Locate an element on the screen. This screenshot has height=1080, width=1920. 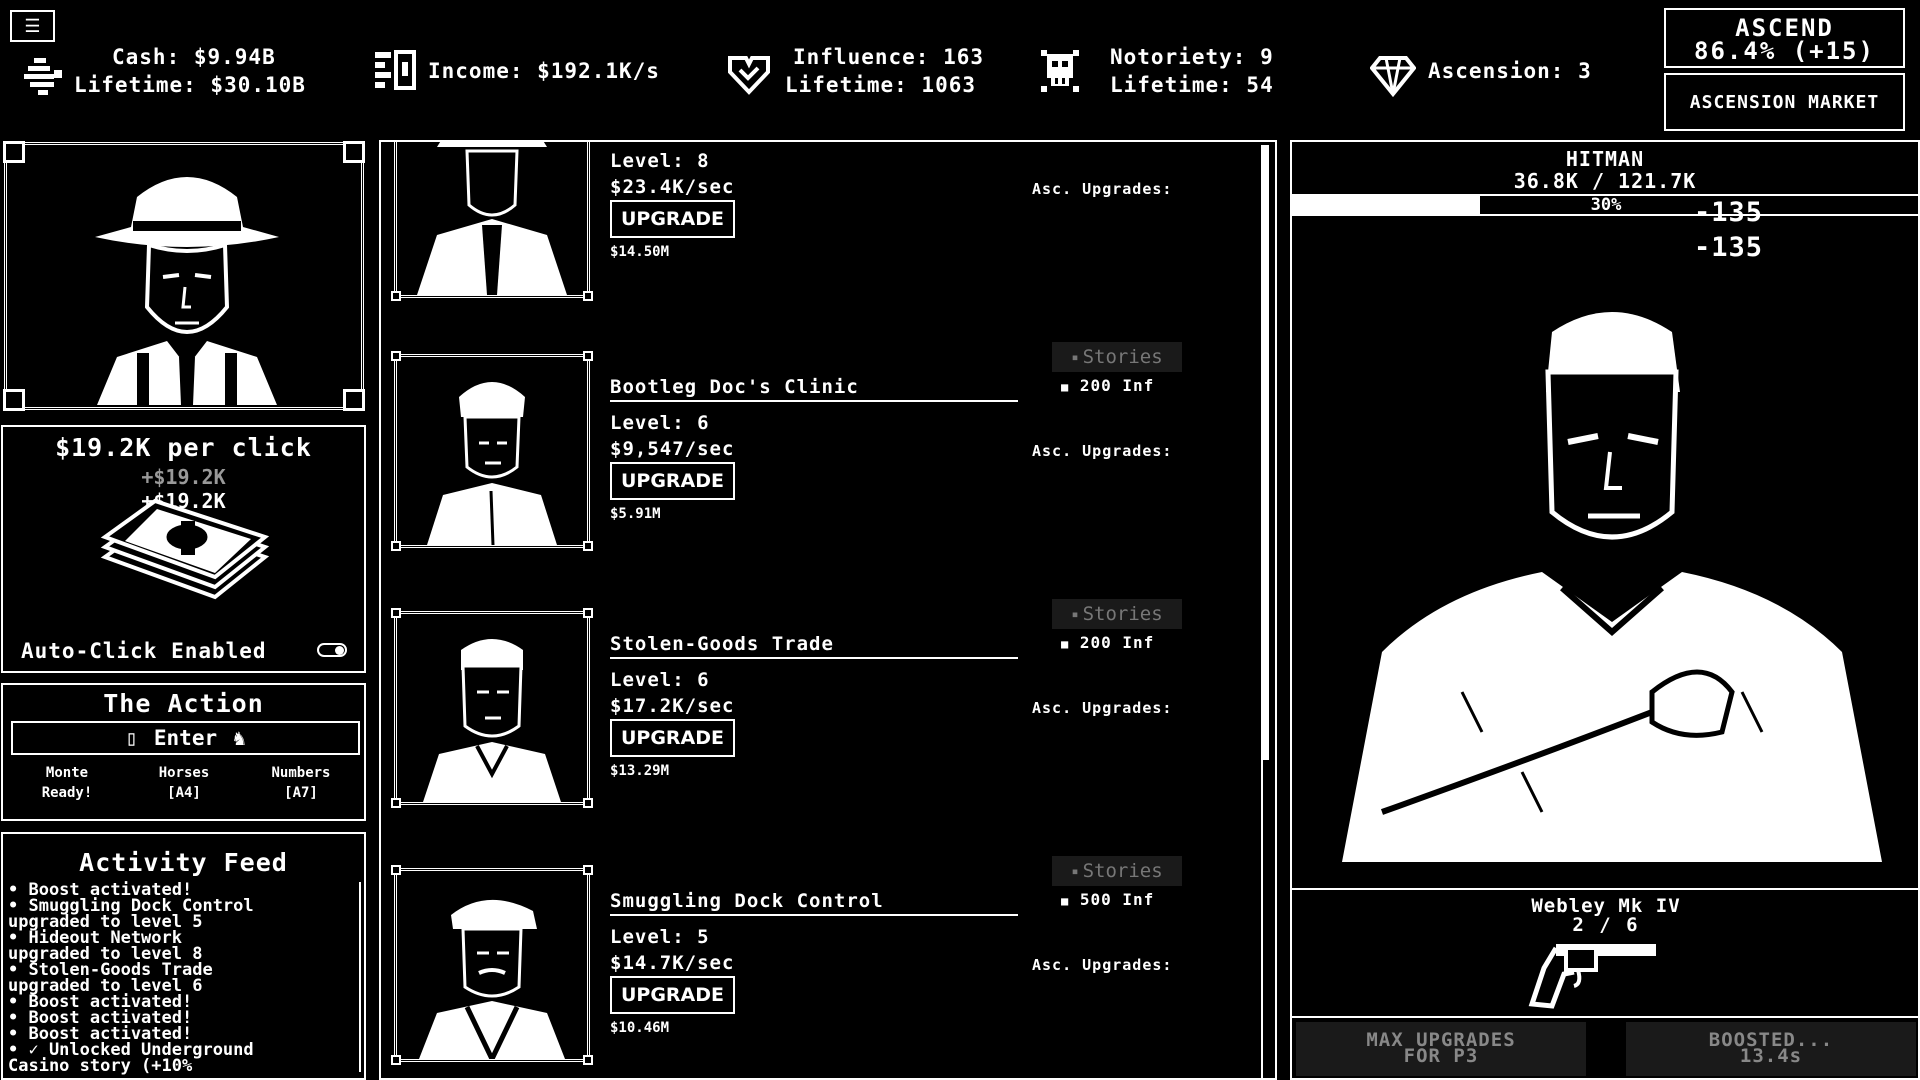
asc-upgrades-label: Asc. Upgrades: is located at coordinates (1102, 708).